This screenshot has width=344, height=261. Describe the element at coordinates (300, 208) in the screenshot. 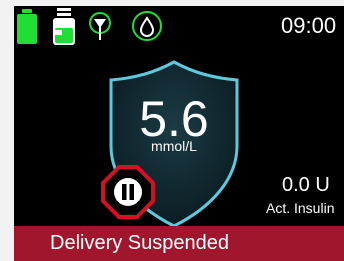

I see `active-insulin-label: Act. Insulin` at that location.